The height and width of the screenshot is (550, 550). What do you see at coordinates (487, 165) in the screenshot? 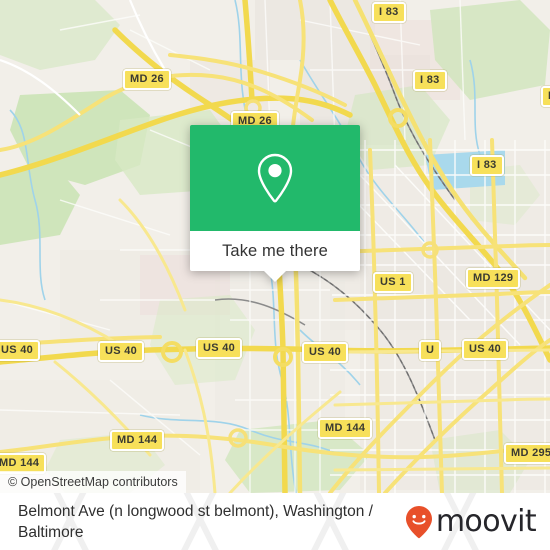
I see `shield-i-83-c: I 83` at bounding box center [487, 165].